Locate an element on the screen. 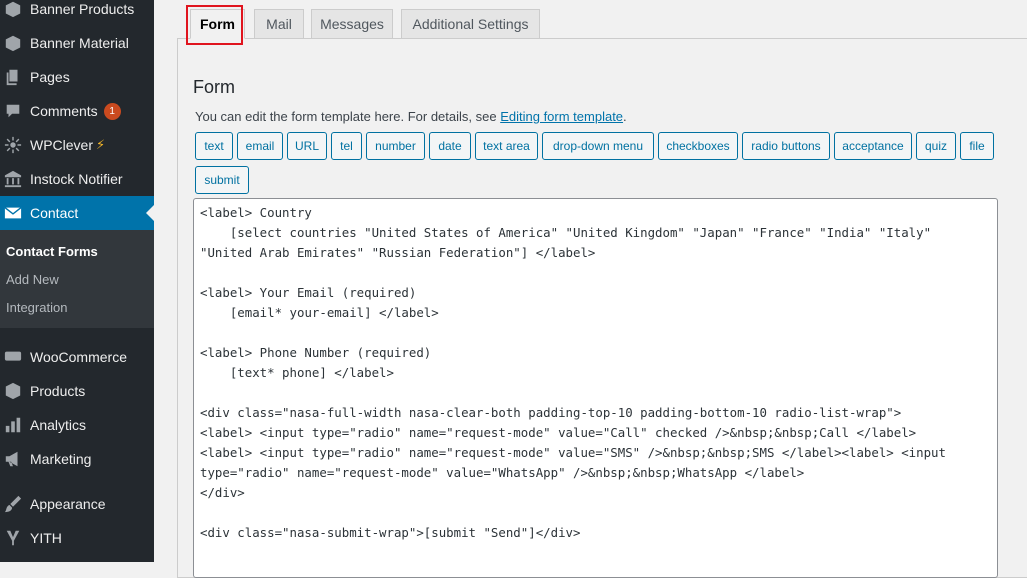 The width and height of the screenshot is (1027, 578). sidebar-item-label: Contact is located at coordinates (54, 213).